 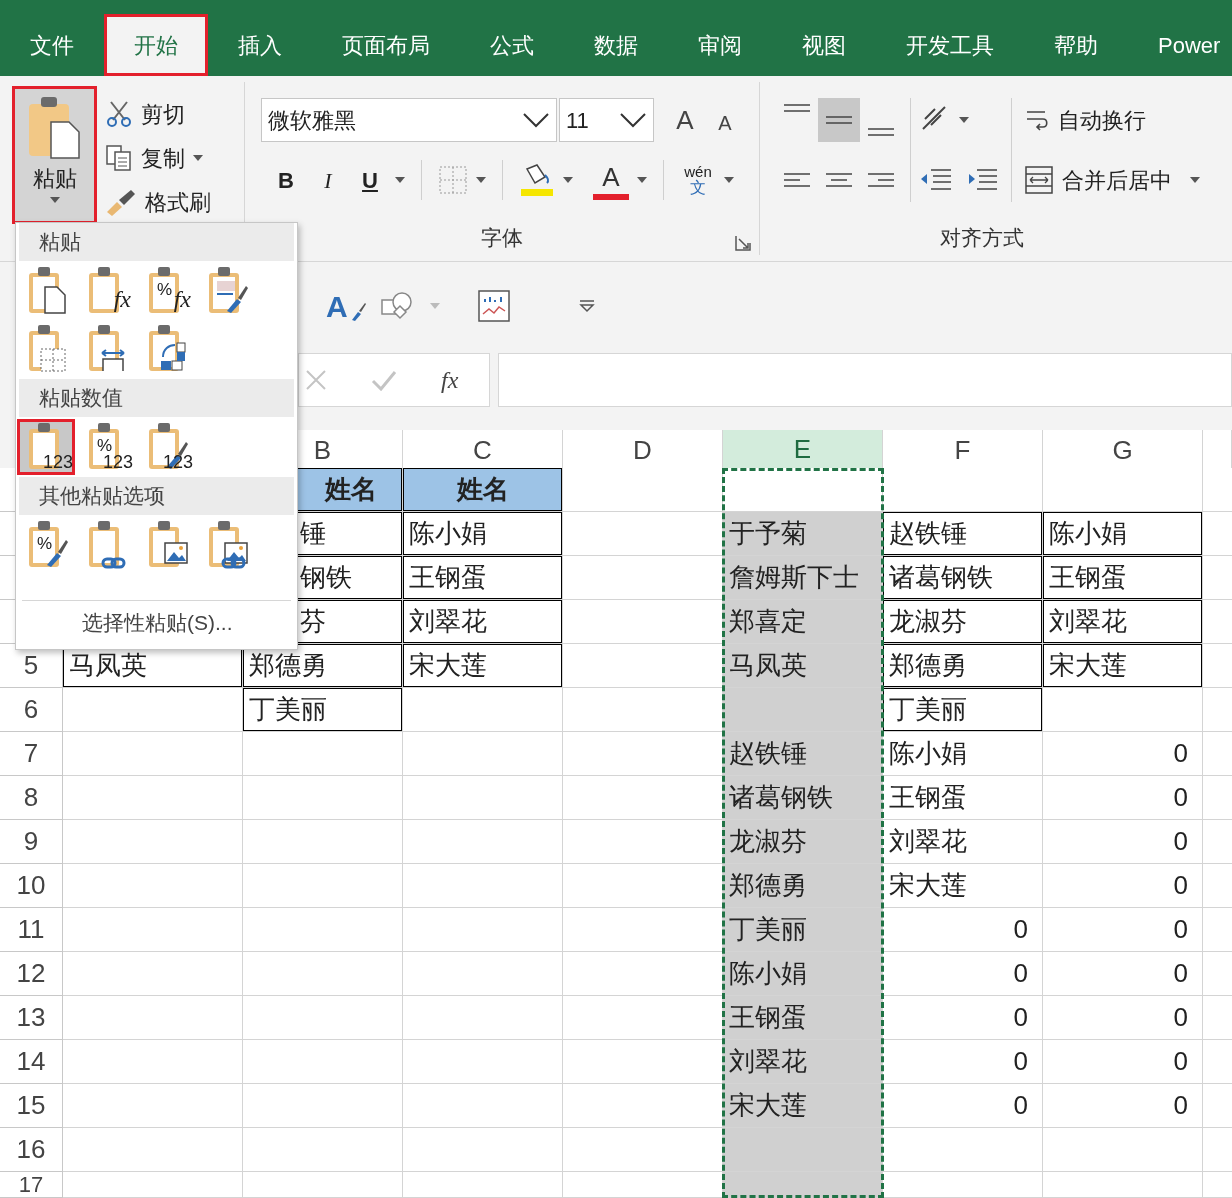 I want to click on row-header: 13, so click(x=31, y=1018).